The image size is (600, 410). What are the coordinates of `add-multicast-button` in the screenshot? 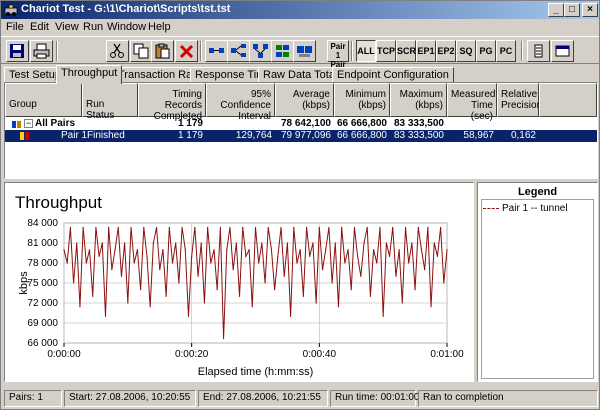 It's located at (238, 51).